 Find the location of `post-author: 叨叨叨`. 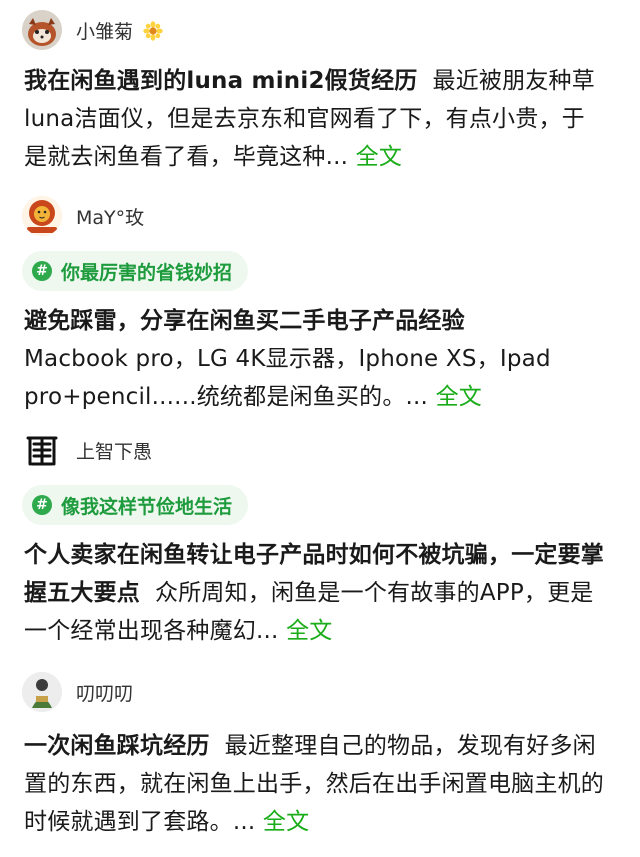

post-author: 叨叨叨 is located at coordinates (77, 692).